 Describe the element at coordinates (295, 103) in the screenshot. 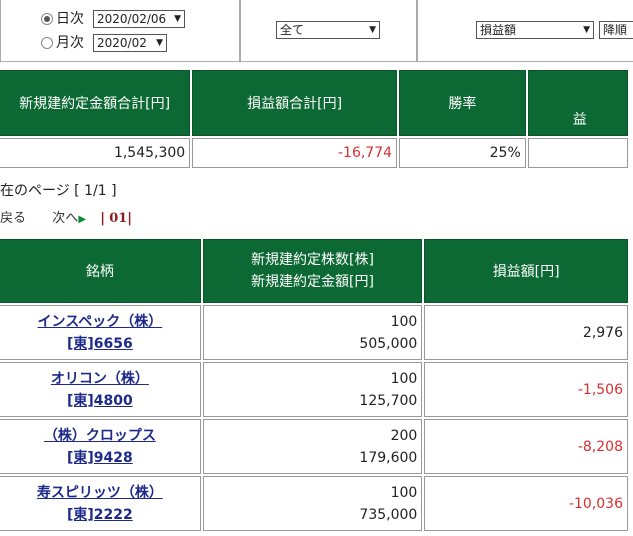

I see `summary-header-pl: 損益額合計[円]` at that location.